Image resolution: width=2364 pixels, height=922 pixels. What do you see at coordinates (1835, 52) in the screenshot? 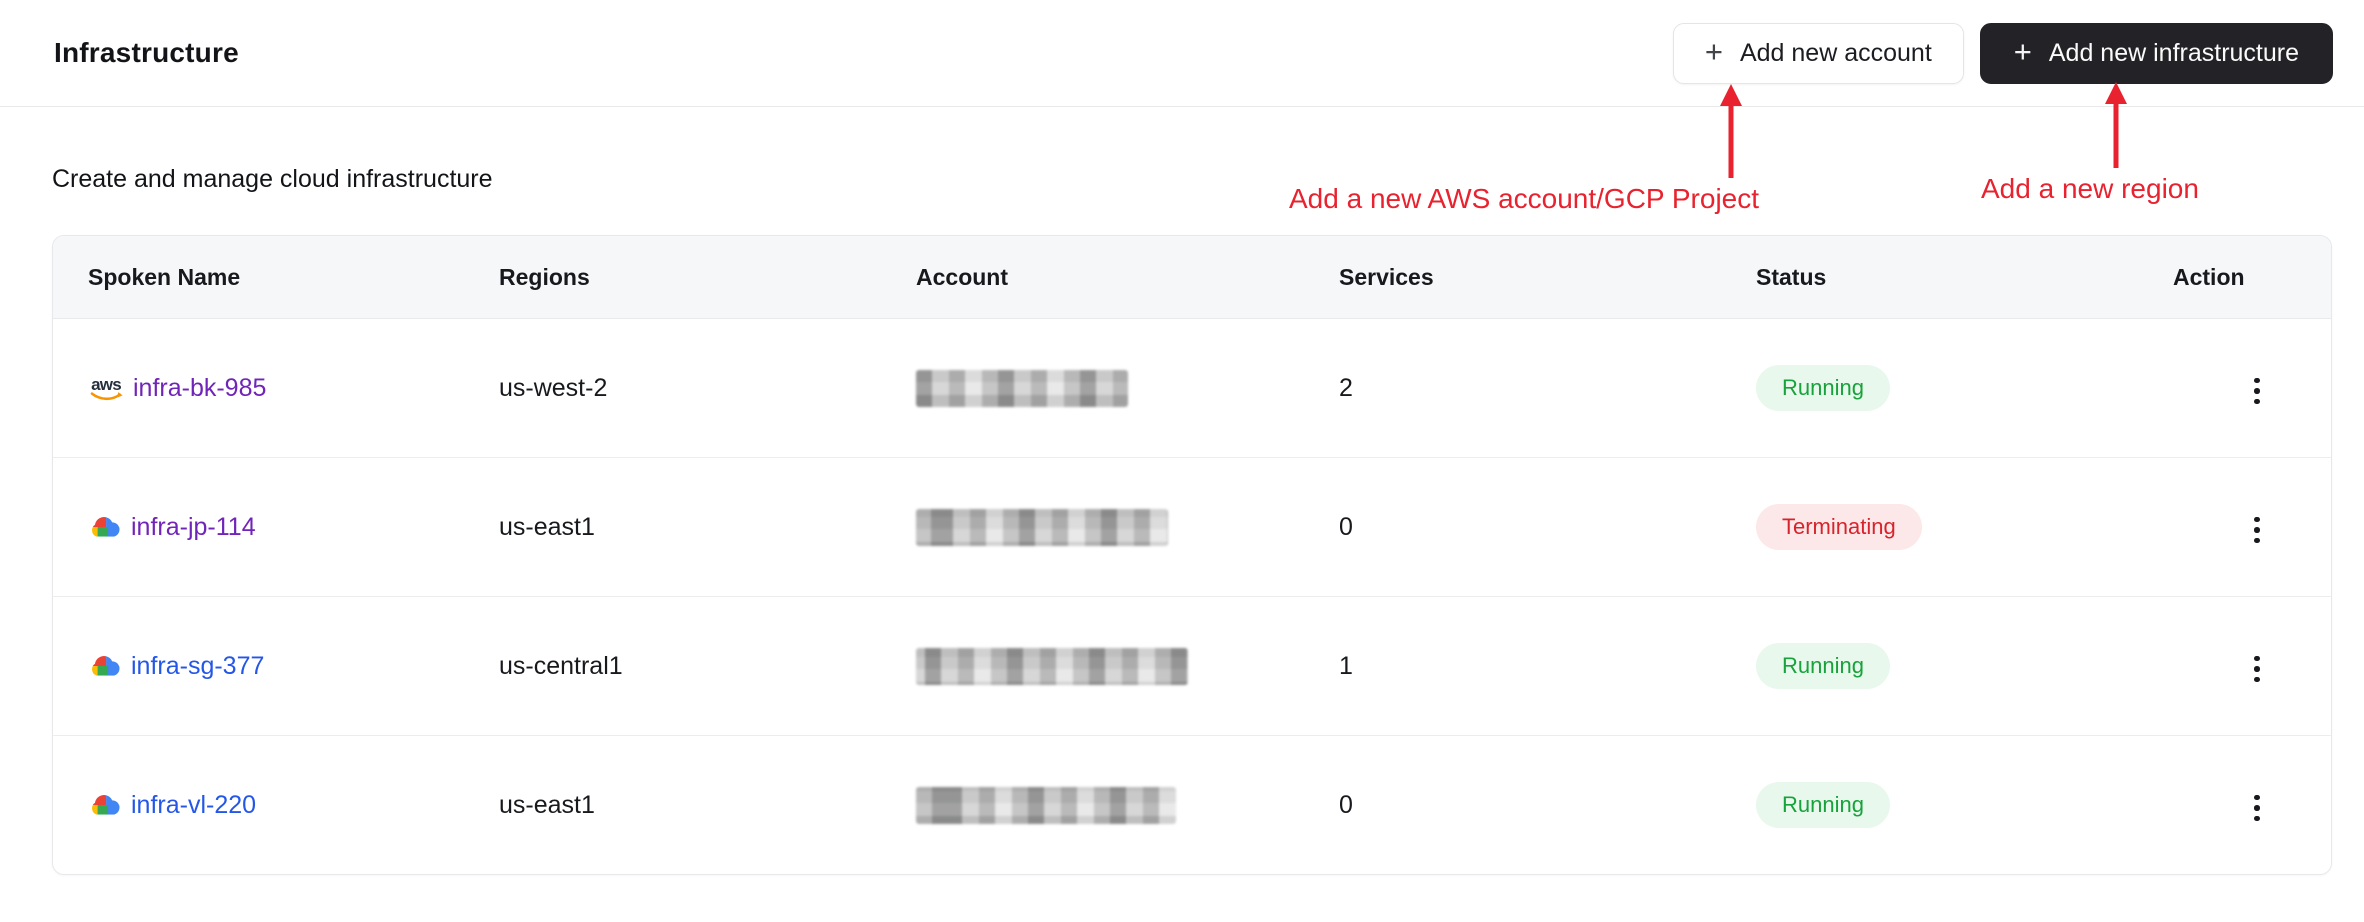
I see `add-account-button-label: Add new account` at bounding box center [1835, 52].